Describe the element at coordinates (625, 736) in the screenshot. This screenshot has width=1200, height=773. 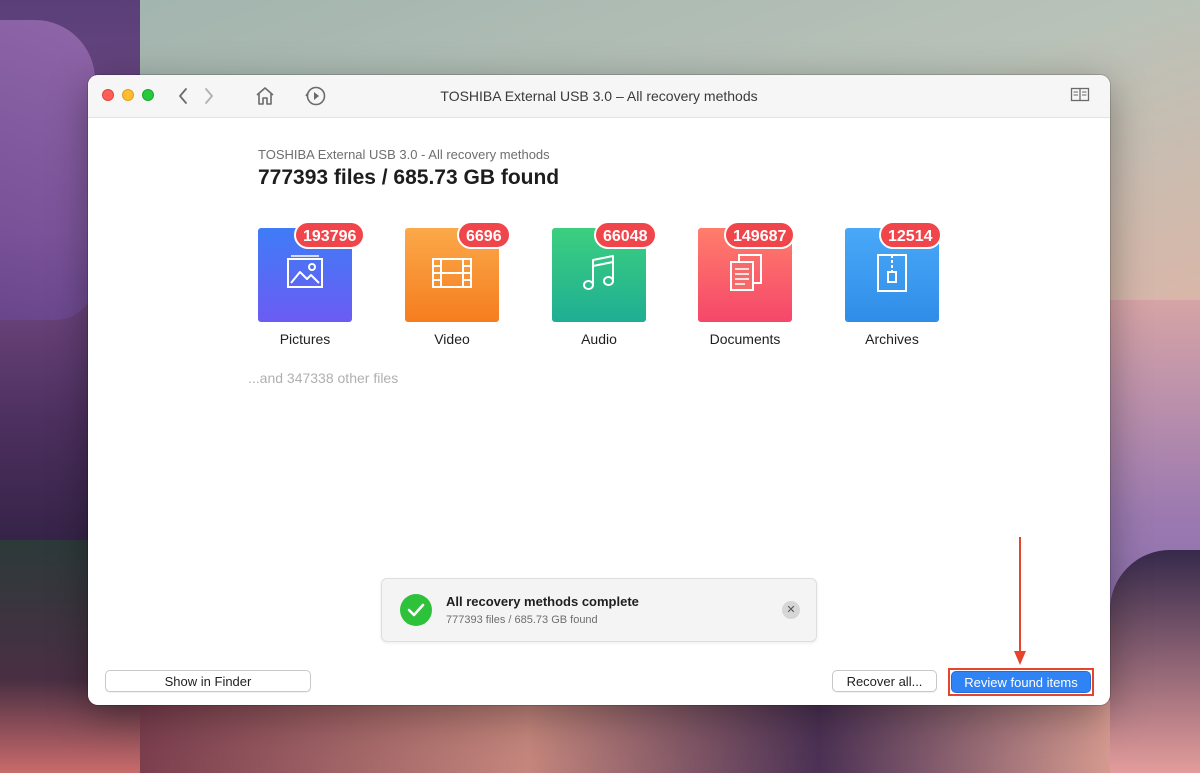
I see `wallpaper-bottom` at that location.